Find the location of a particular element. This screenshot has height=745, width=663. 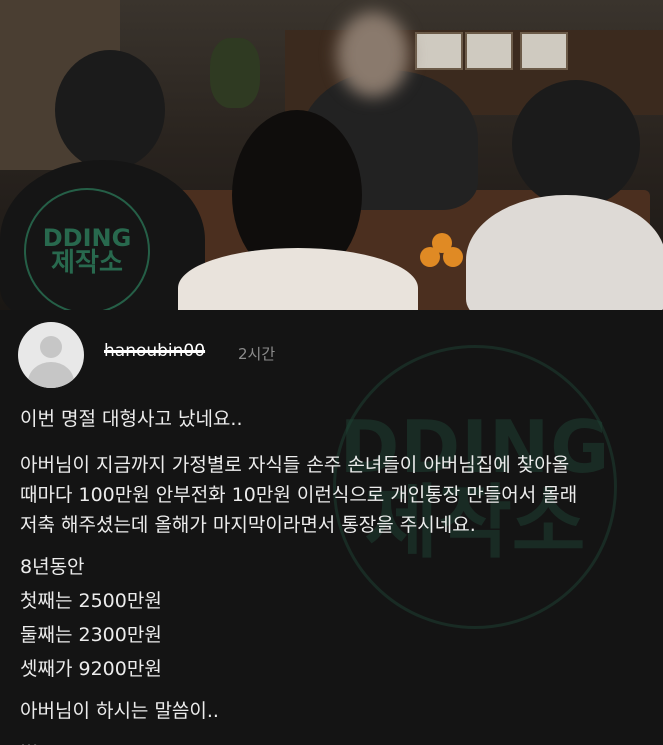

post-line: 첫째는 2500만원 is located at coordinates (91, 601).